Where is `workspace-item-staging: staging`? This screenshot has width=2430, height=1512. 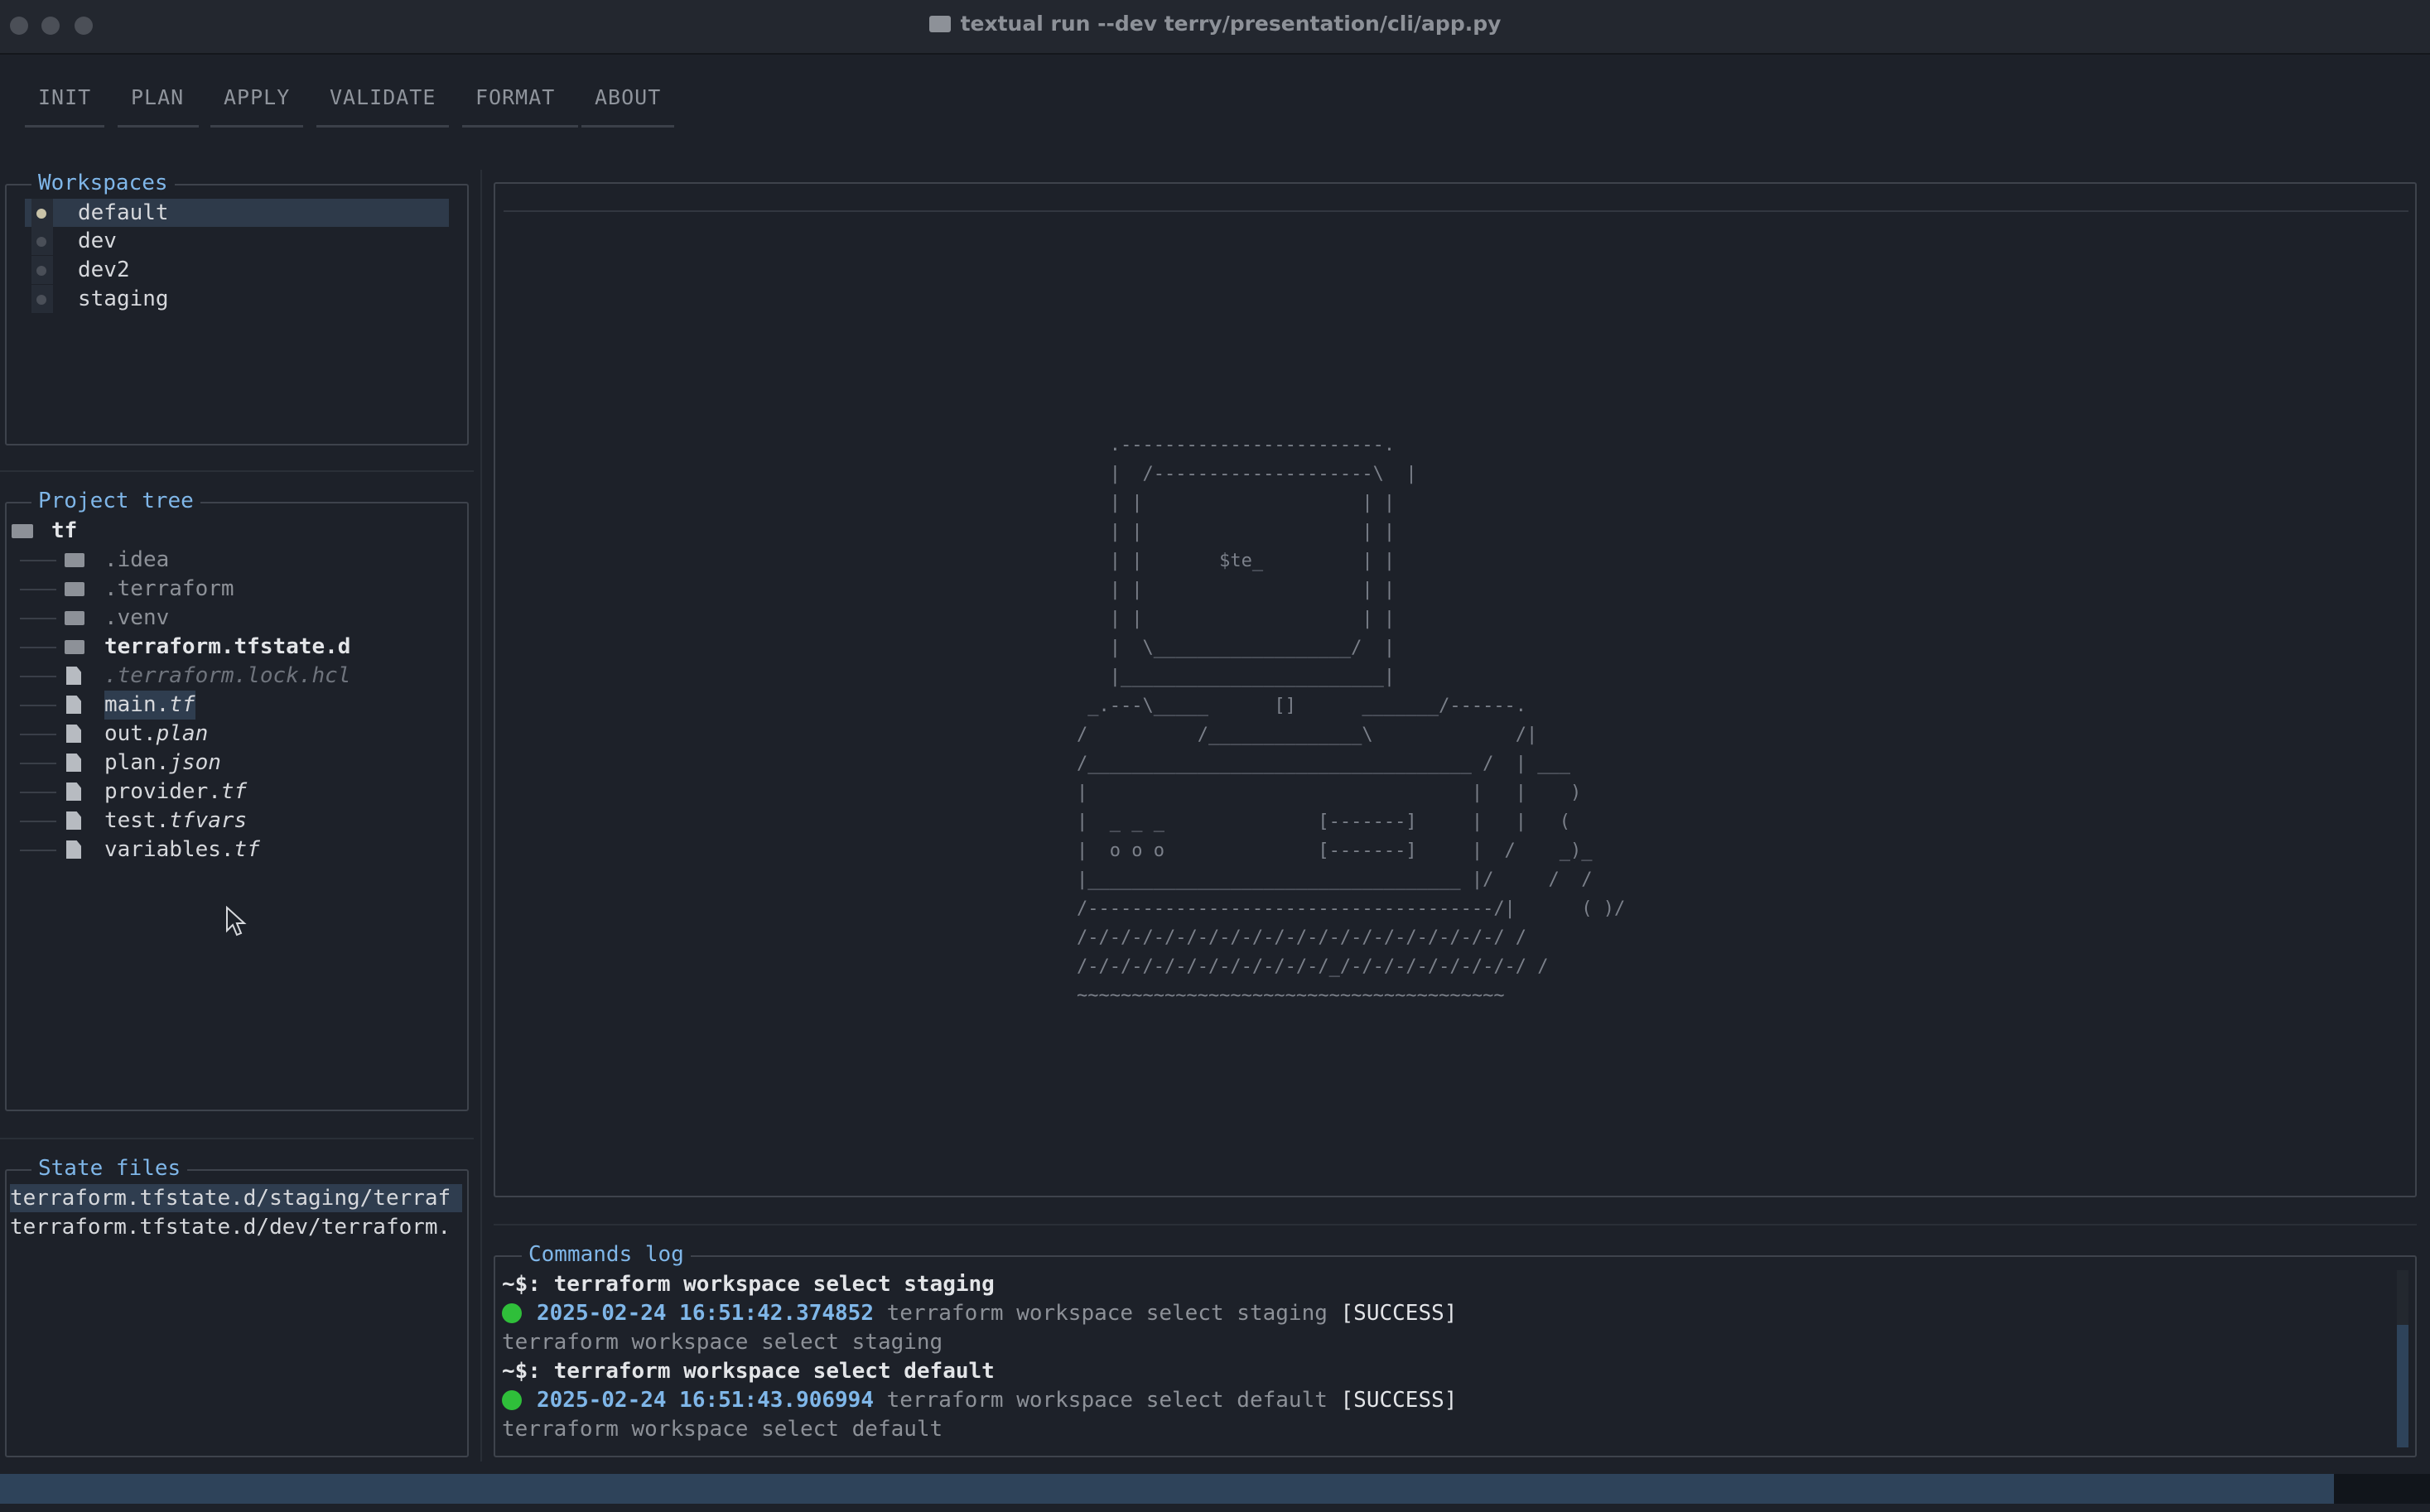
workspace-item-staging: staging is located at coordinates (237, 299).